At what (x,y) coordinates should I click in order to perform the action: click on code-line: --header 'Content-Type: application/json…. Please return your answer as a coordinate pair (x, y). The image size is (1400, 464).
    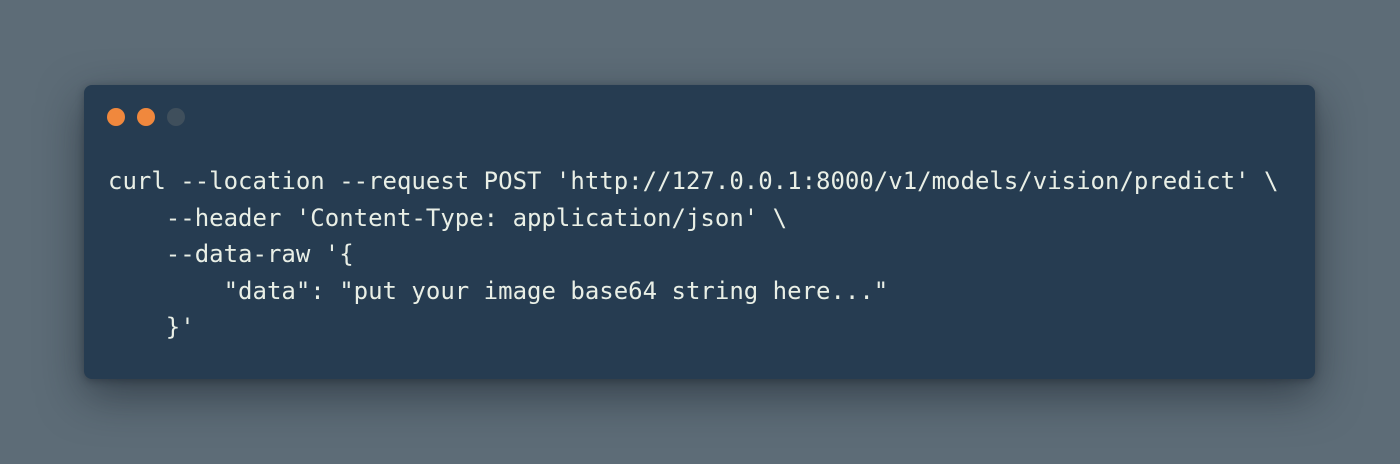
    Looking at the image, I should click on (448, 217).